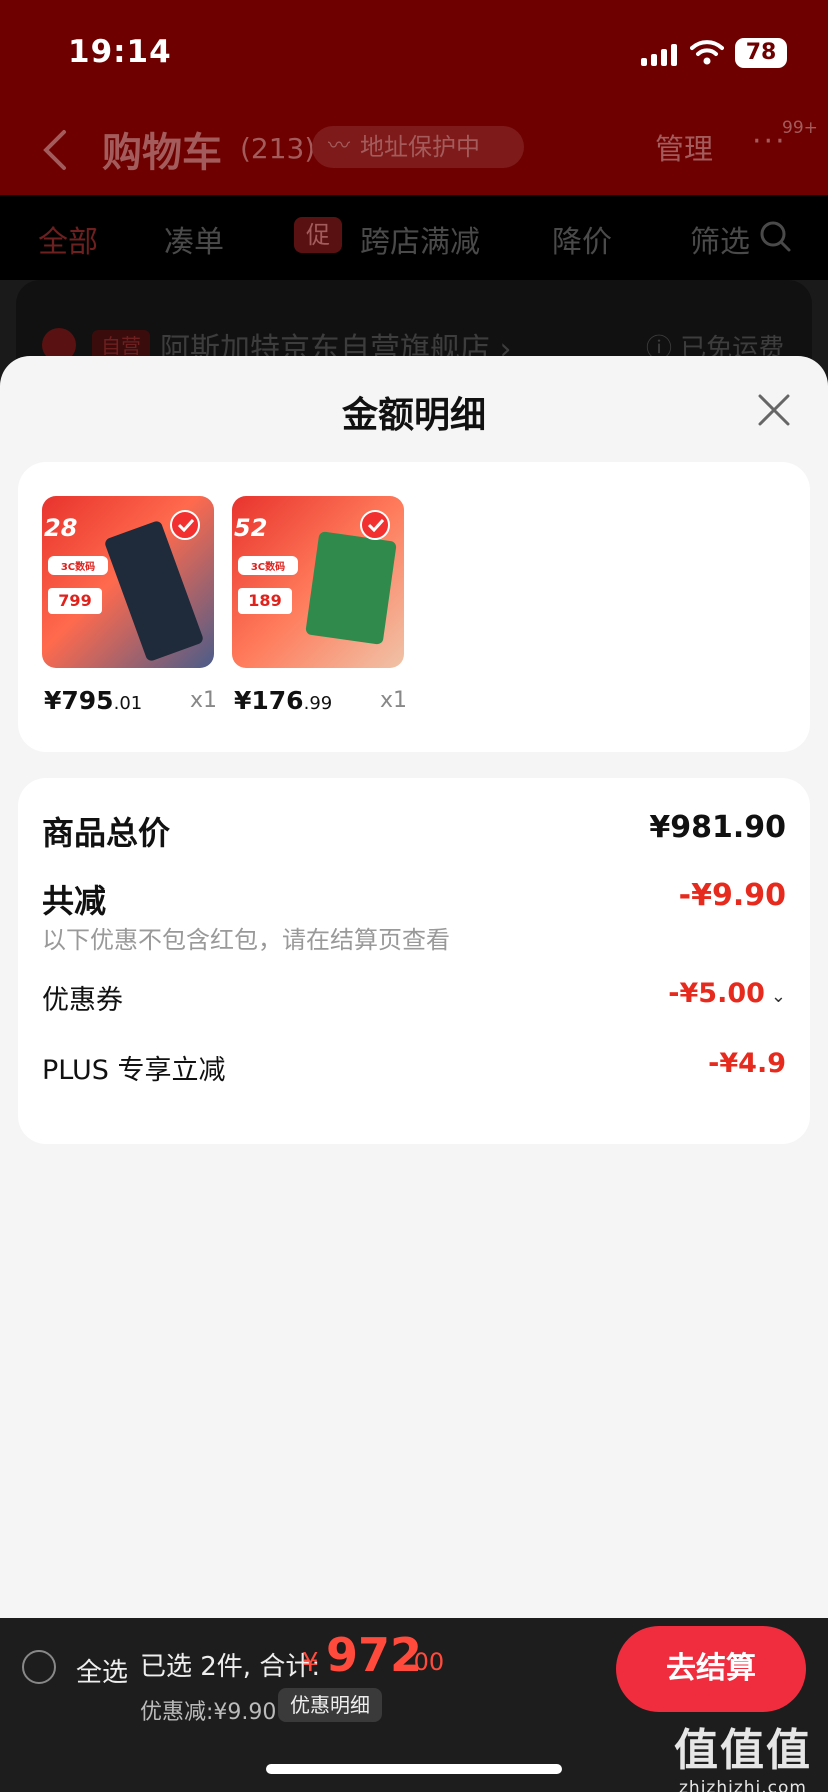 The height and width of the screenshot is (1792, 828). I want to click on product-promo-price: 189, so click(265, 601).